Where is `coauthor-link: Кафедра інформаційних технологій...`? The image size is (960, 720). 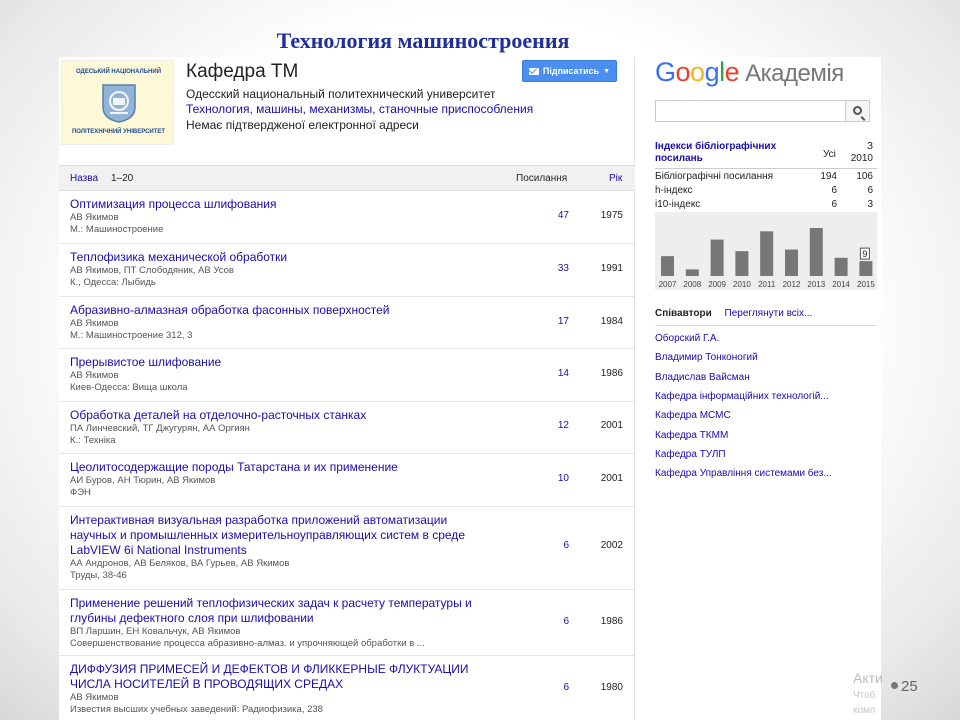 coauthor-link: Кафедра інформаційних технологій... is located at coordinates (742, 396).